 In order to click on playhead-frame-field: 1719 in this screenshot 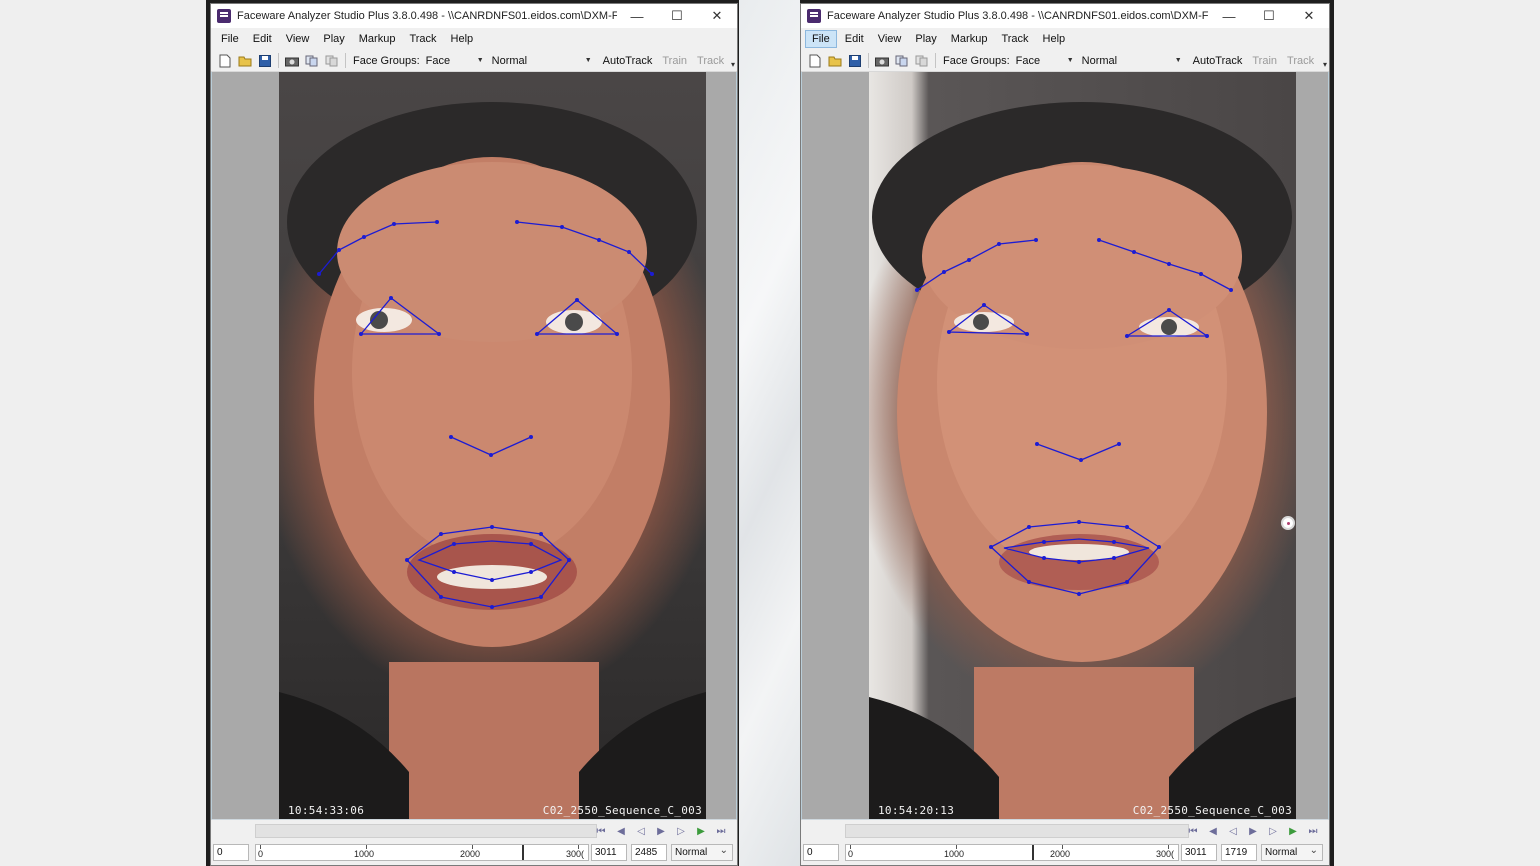, I will do `click(1239, 852)`.